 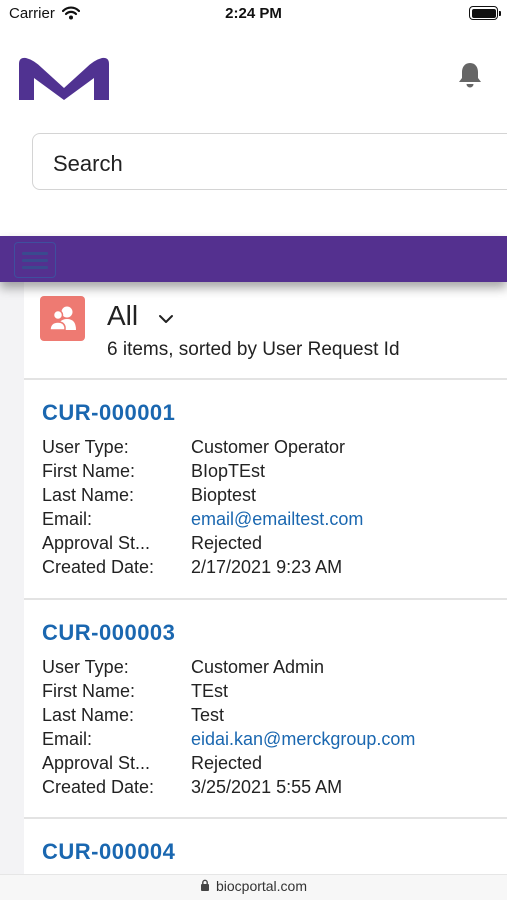 What do you see at coordinates (122, 316) in the screenshot?
I see `list-view-title: All` at bounding box center [122, 316].